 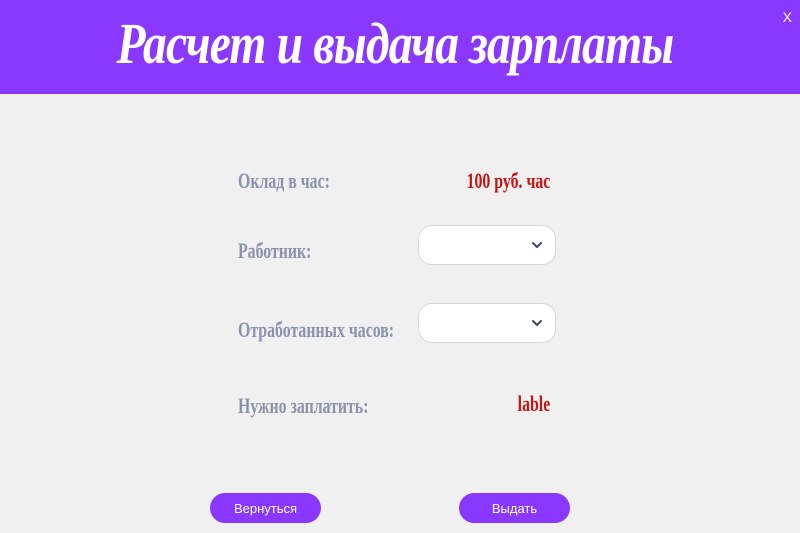 What do you see at coordinates (303, 405) in the screenshot?
I see `to-pay-label: Нужно заплатить:` at bounding box center [303, 405].